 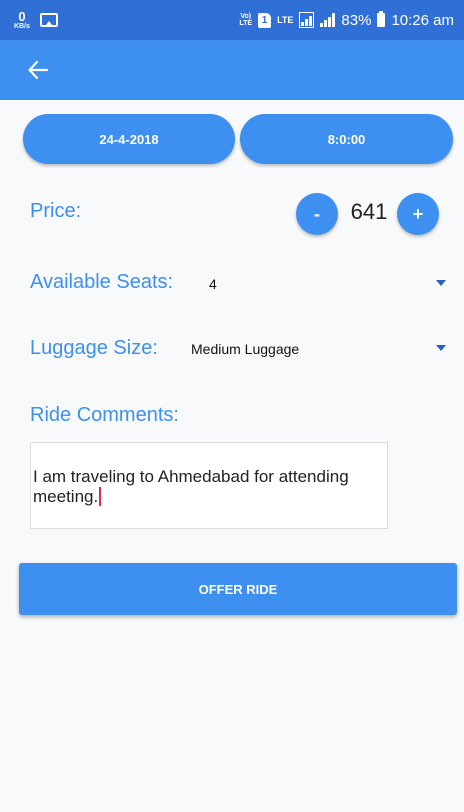 What do you see at coordinates (246, 16) in the screenshot?
I see `volte-top-label: Vo)` at bounding box center [246, 16].